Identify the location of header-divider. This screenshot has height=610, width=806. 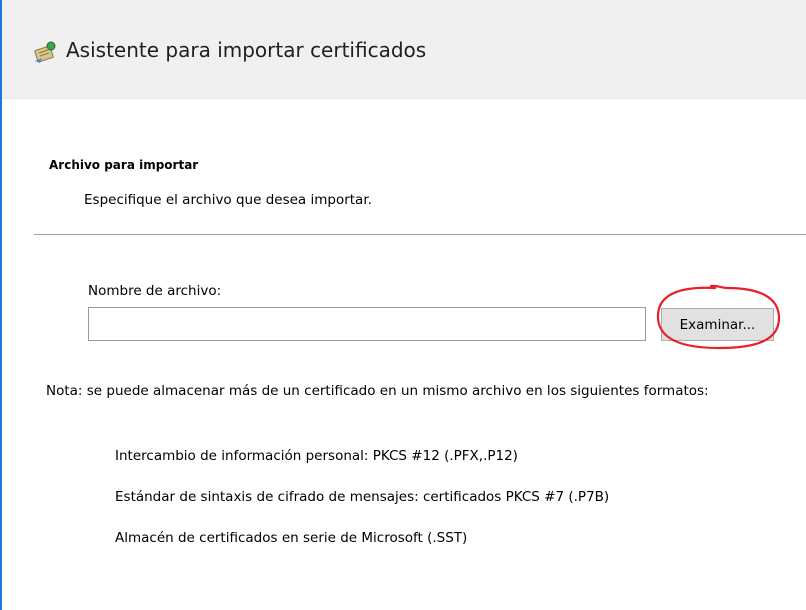
(420, 234).